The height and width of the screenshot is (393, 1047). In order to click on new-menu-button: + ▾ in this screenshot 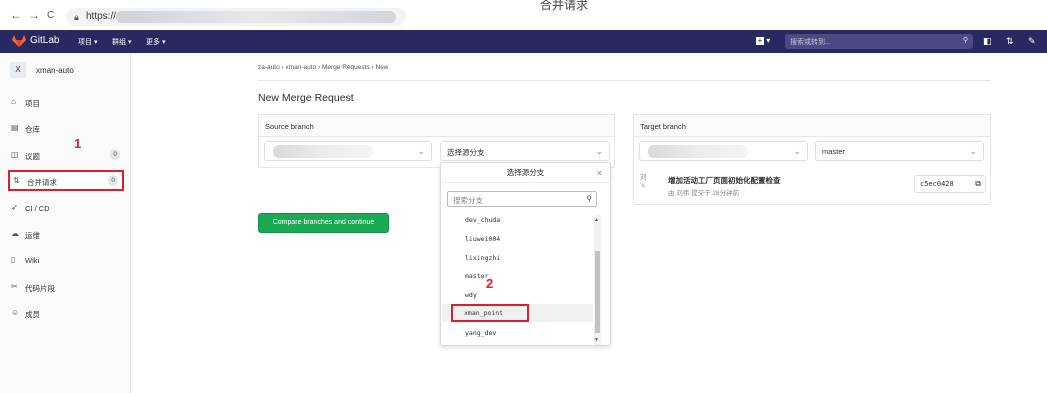, I will do `click(763, 40)`.